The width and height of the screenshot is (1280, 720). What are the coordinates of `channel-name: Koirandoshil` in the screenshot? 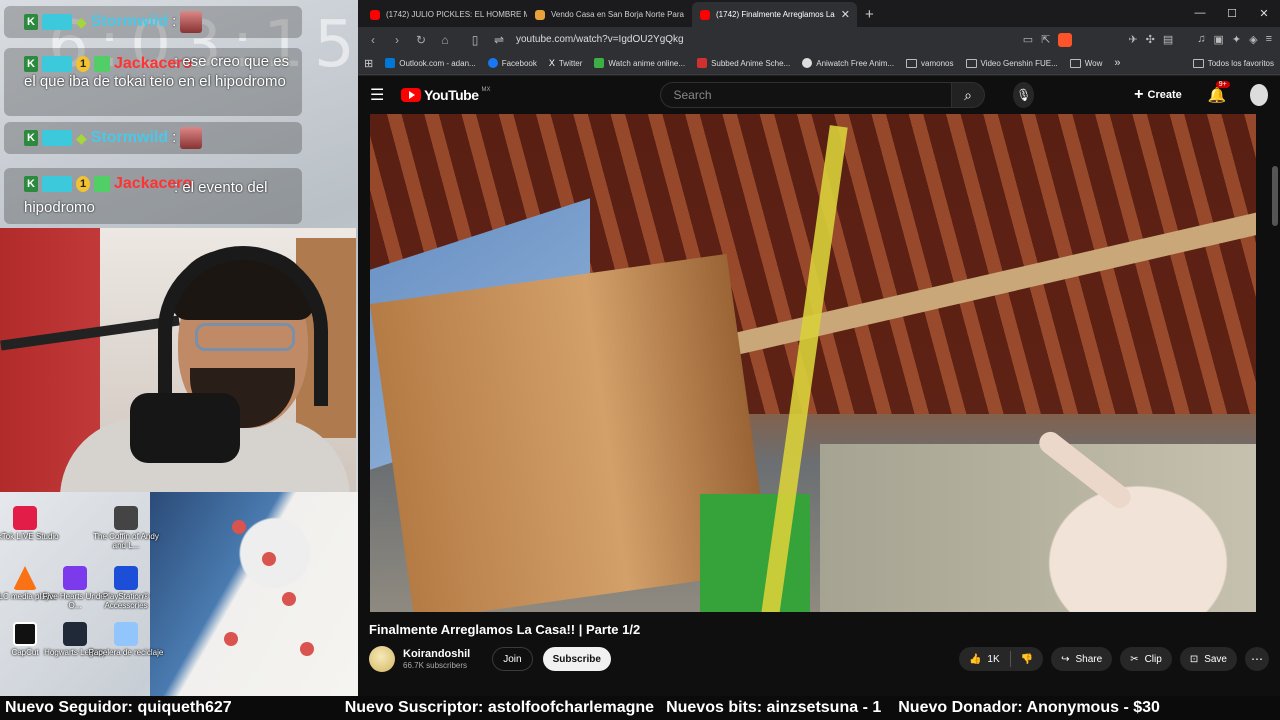 It's located at (436, 654).